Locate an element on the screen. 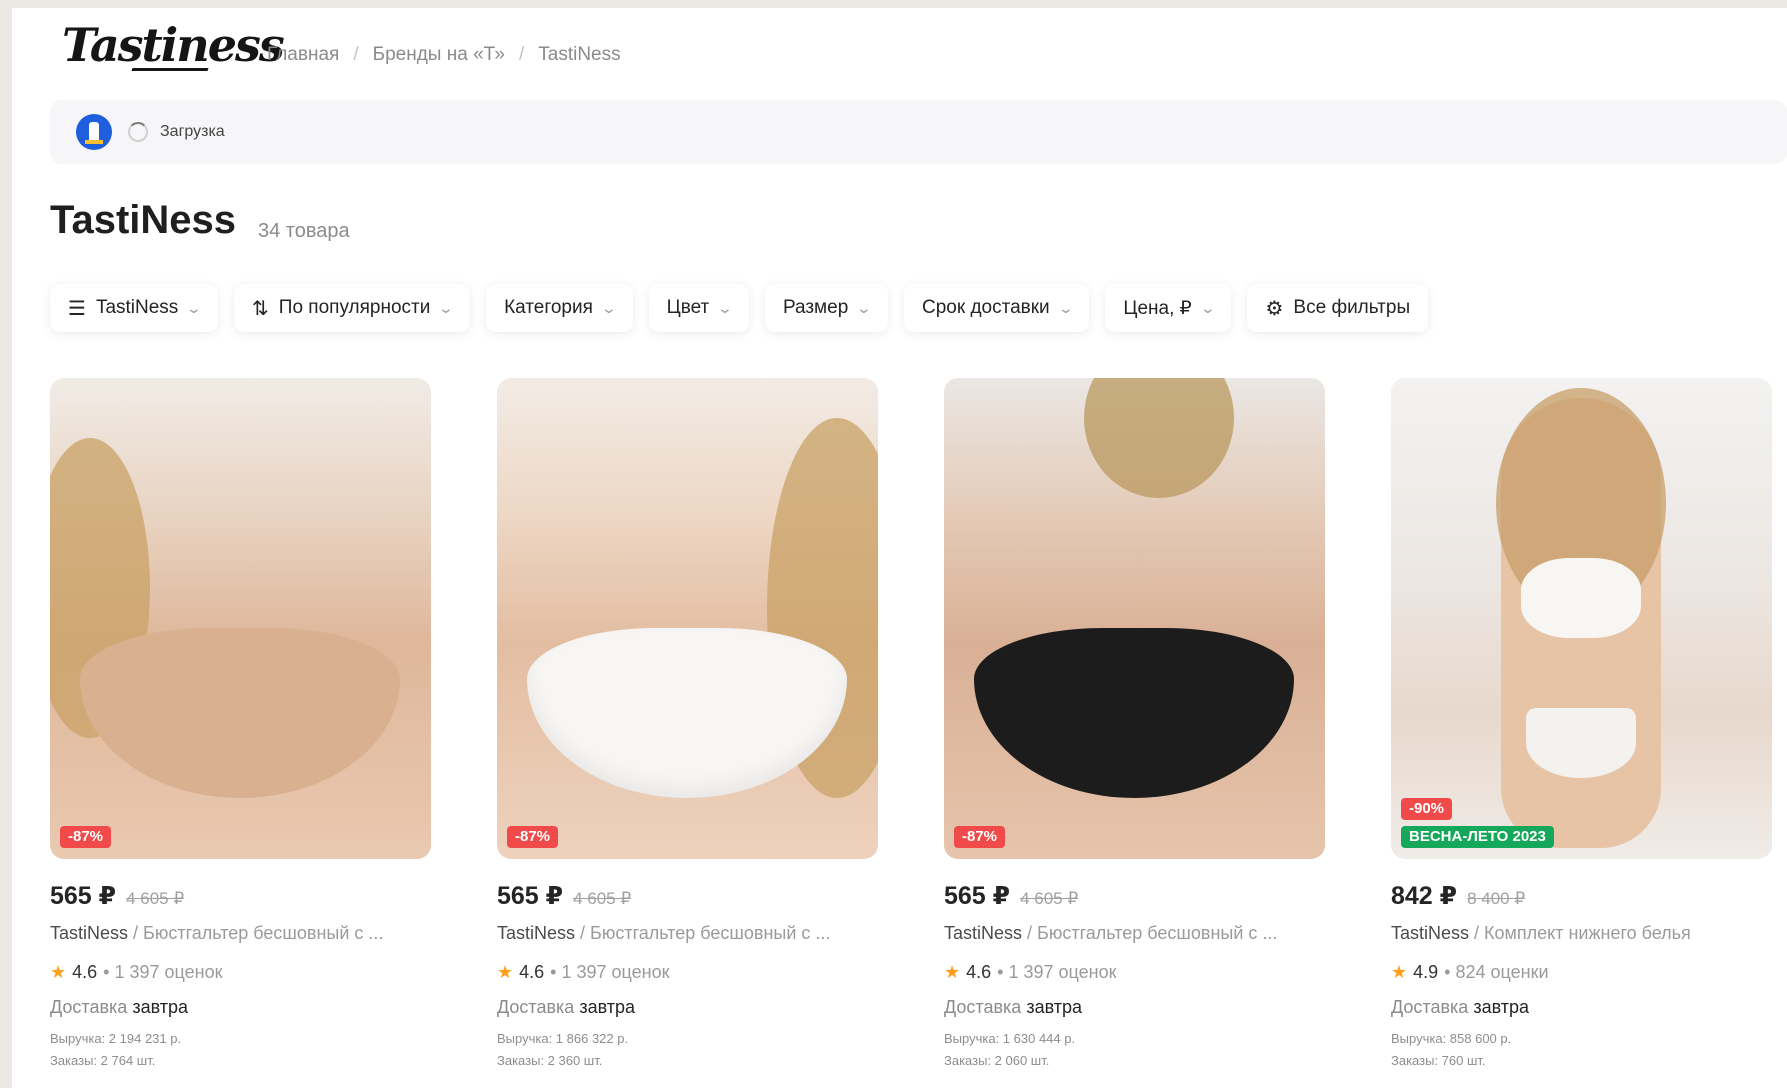  breadcrumb-brands-t: Бренды на «Т» is located at coordinates (439, 55).